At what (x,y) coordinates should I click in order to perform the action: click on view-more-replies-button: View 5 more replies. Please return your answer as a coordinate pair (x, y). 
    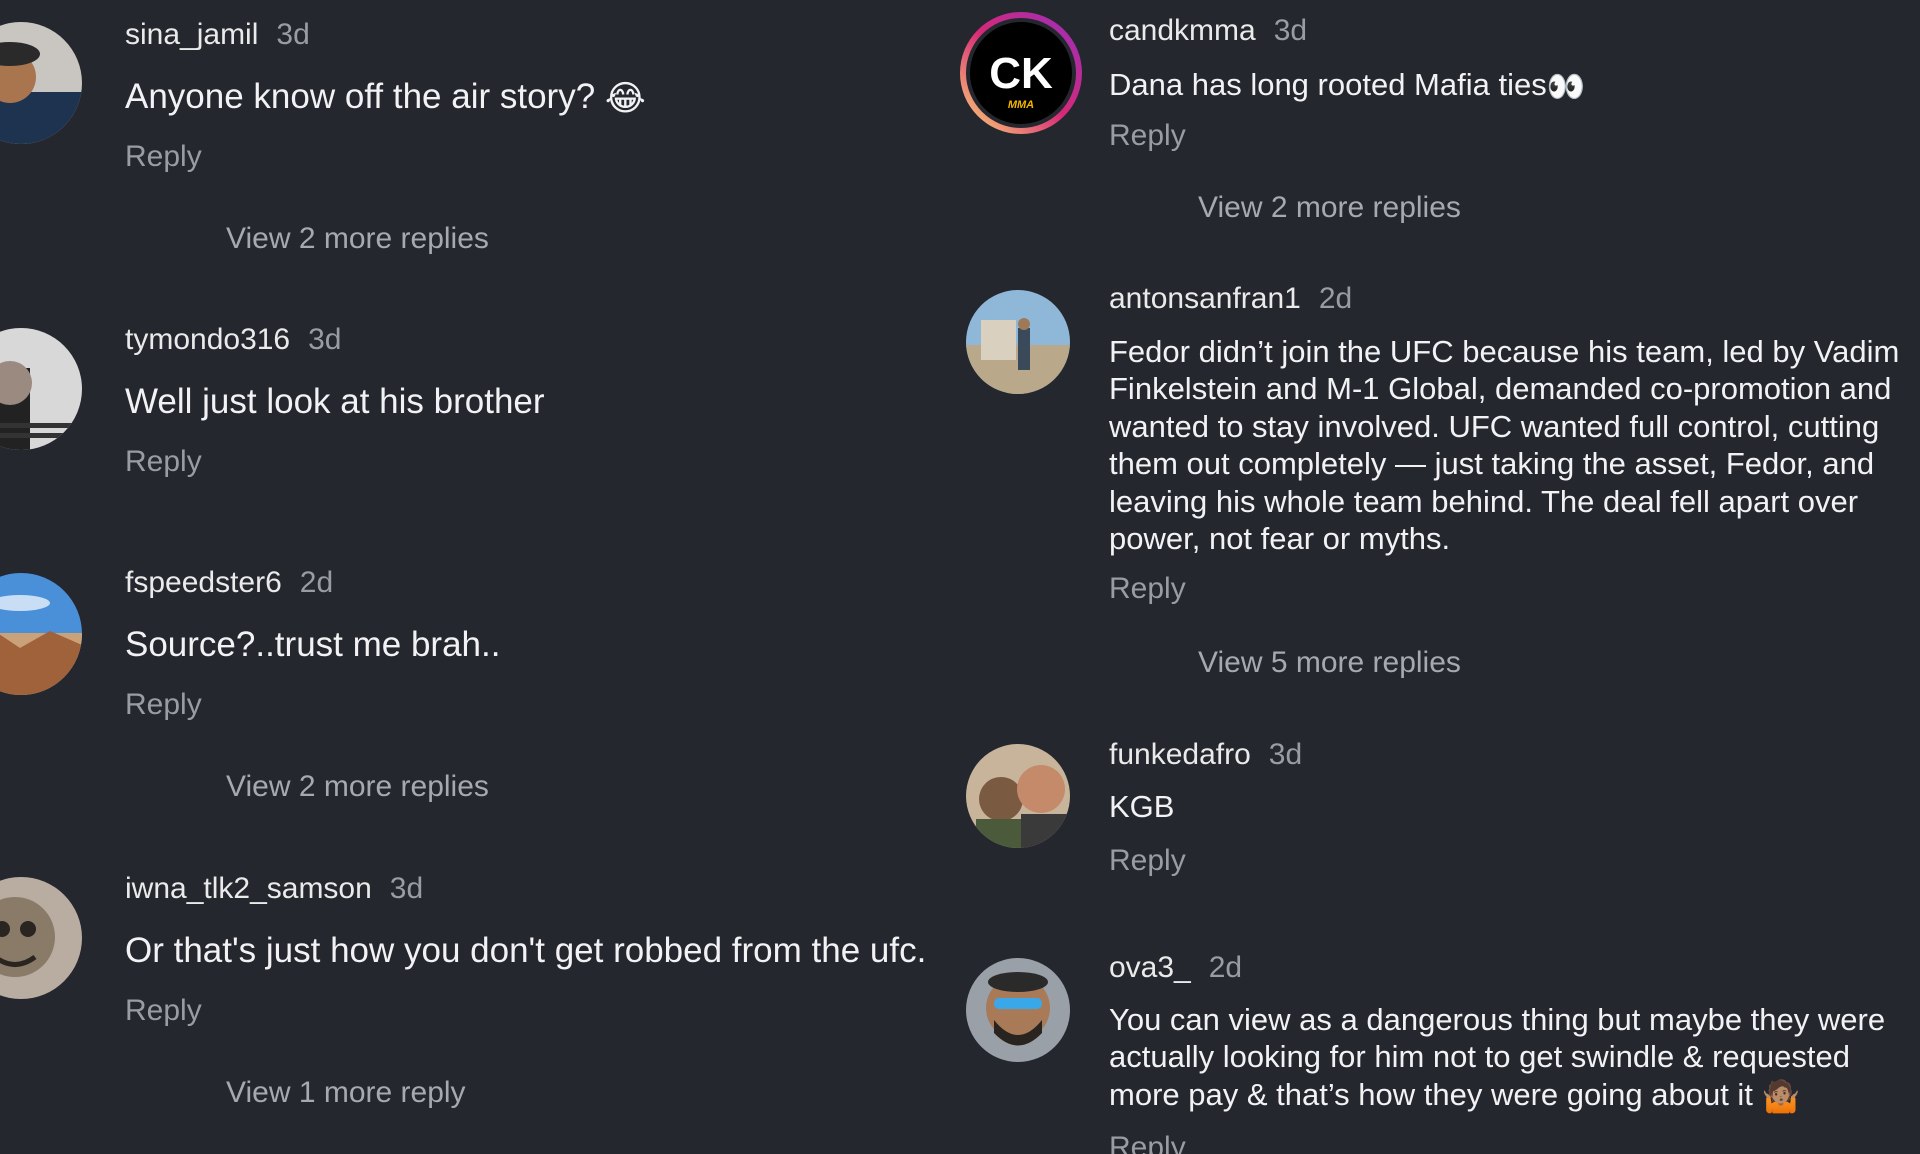
    Looking at the image, I should click on (1329, 663).